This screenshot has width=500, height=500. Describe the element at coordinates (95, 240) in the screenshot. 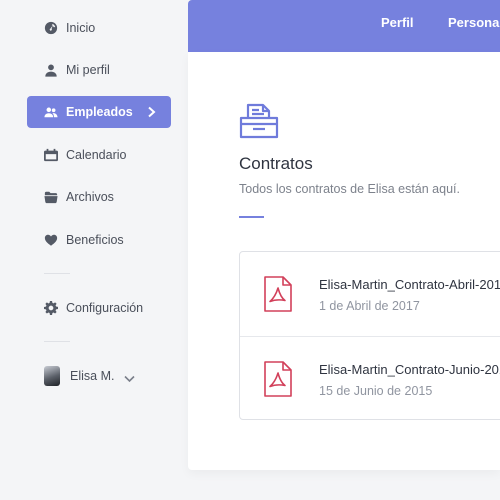

I see `sidebar-item-label: Beneficios` at that location.